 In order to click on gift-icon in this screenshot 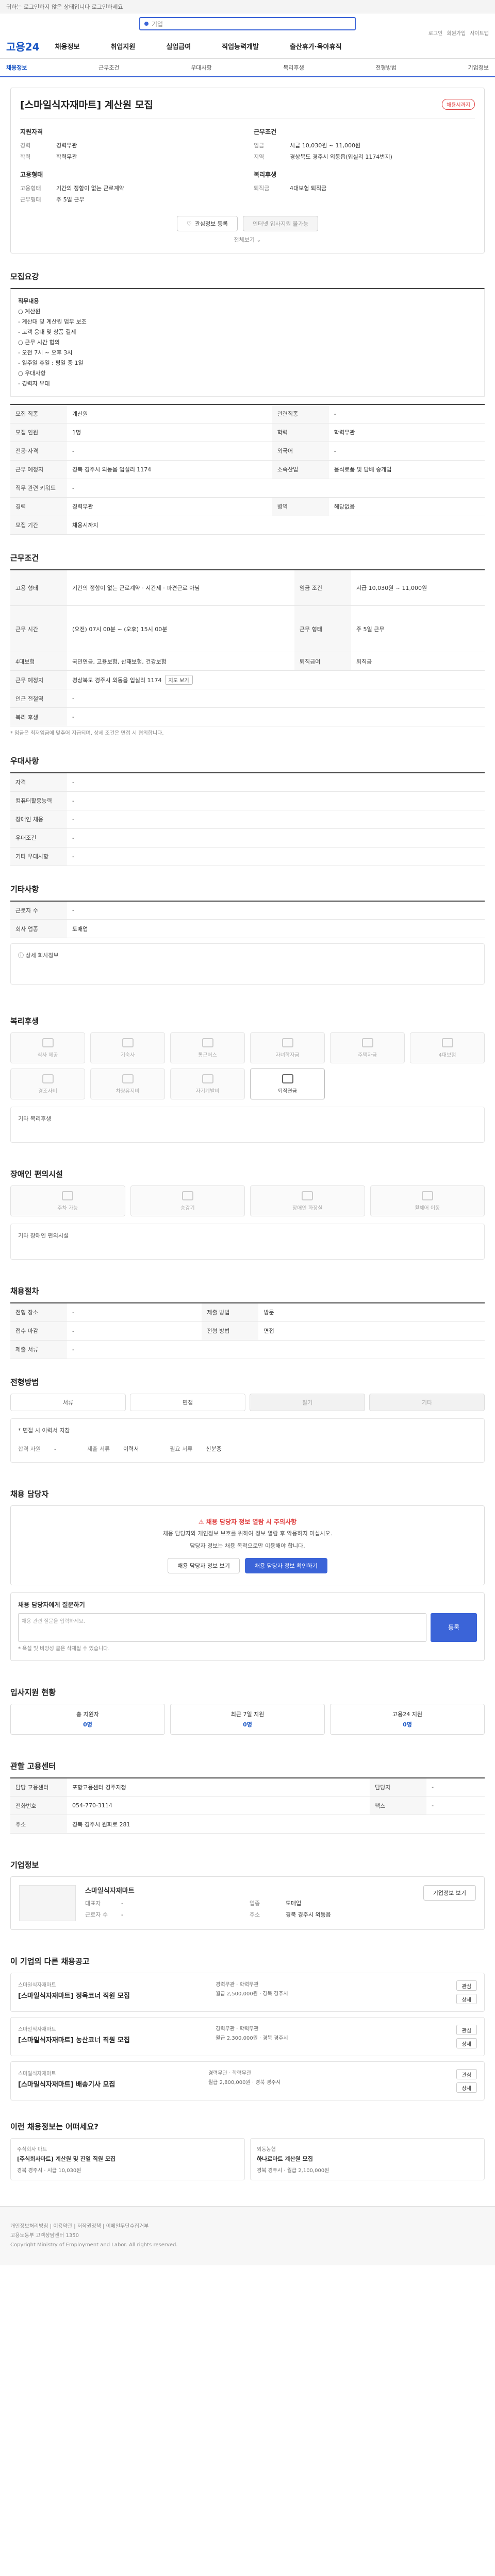, I will do `click(48, 1078)`.